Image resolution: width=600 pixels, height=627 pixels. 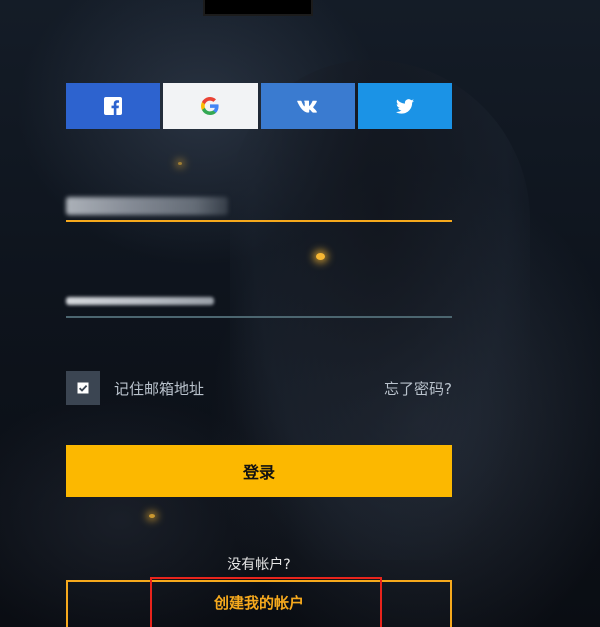 I want to click on vk-icon, so click(x=307, y=106).